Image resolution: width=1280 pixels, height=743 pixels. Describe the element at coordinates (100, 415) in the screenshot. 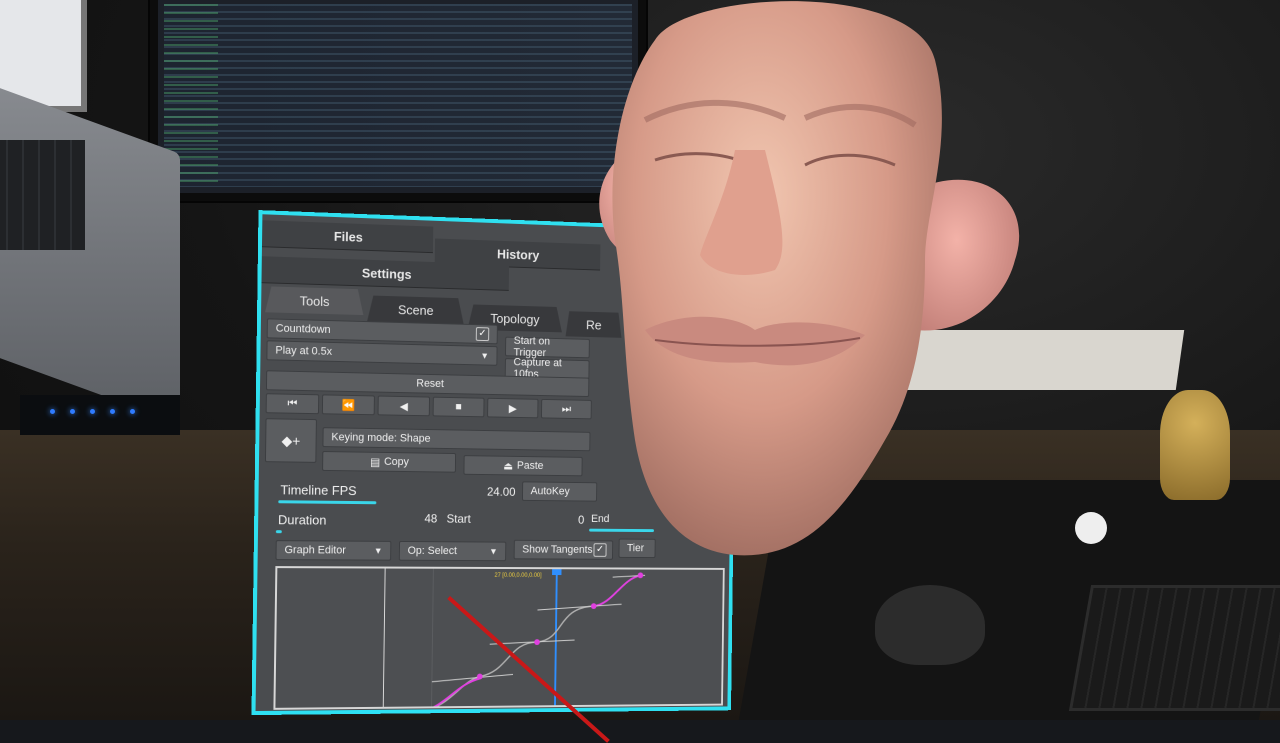

I see `usb-hub` at that location.